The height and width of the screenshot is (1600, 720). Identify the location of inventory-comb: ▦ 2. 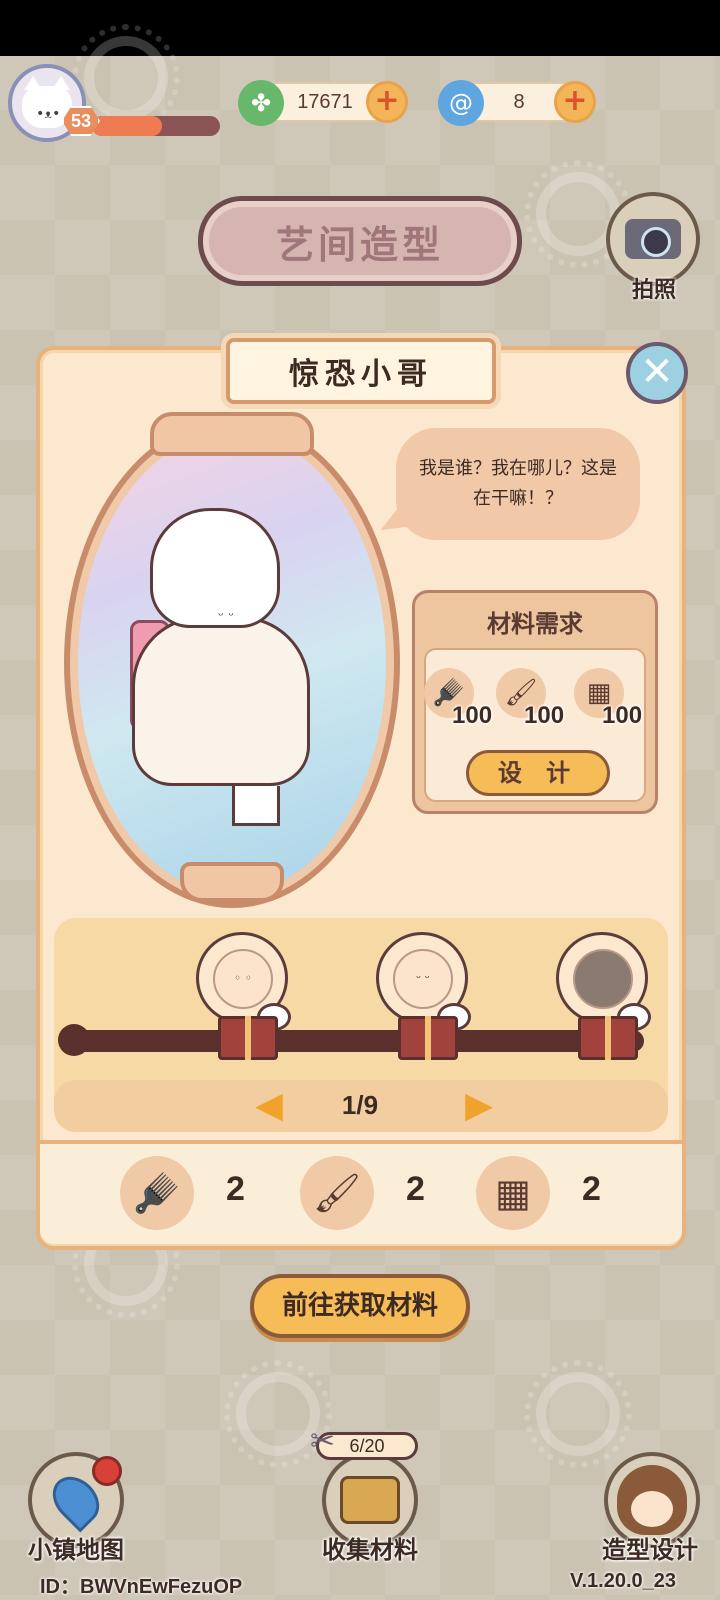
(551, 1194).